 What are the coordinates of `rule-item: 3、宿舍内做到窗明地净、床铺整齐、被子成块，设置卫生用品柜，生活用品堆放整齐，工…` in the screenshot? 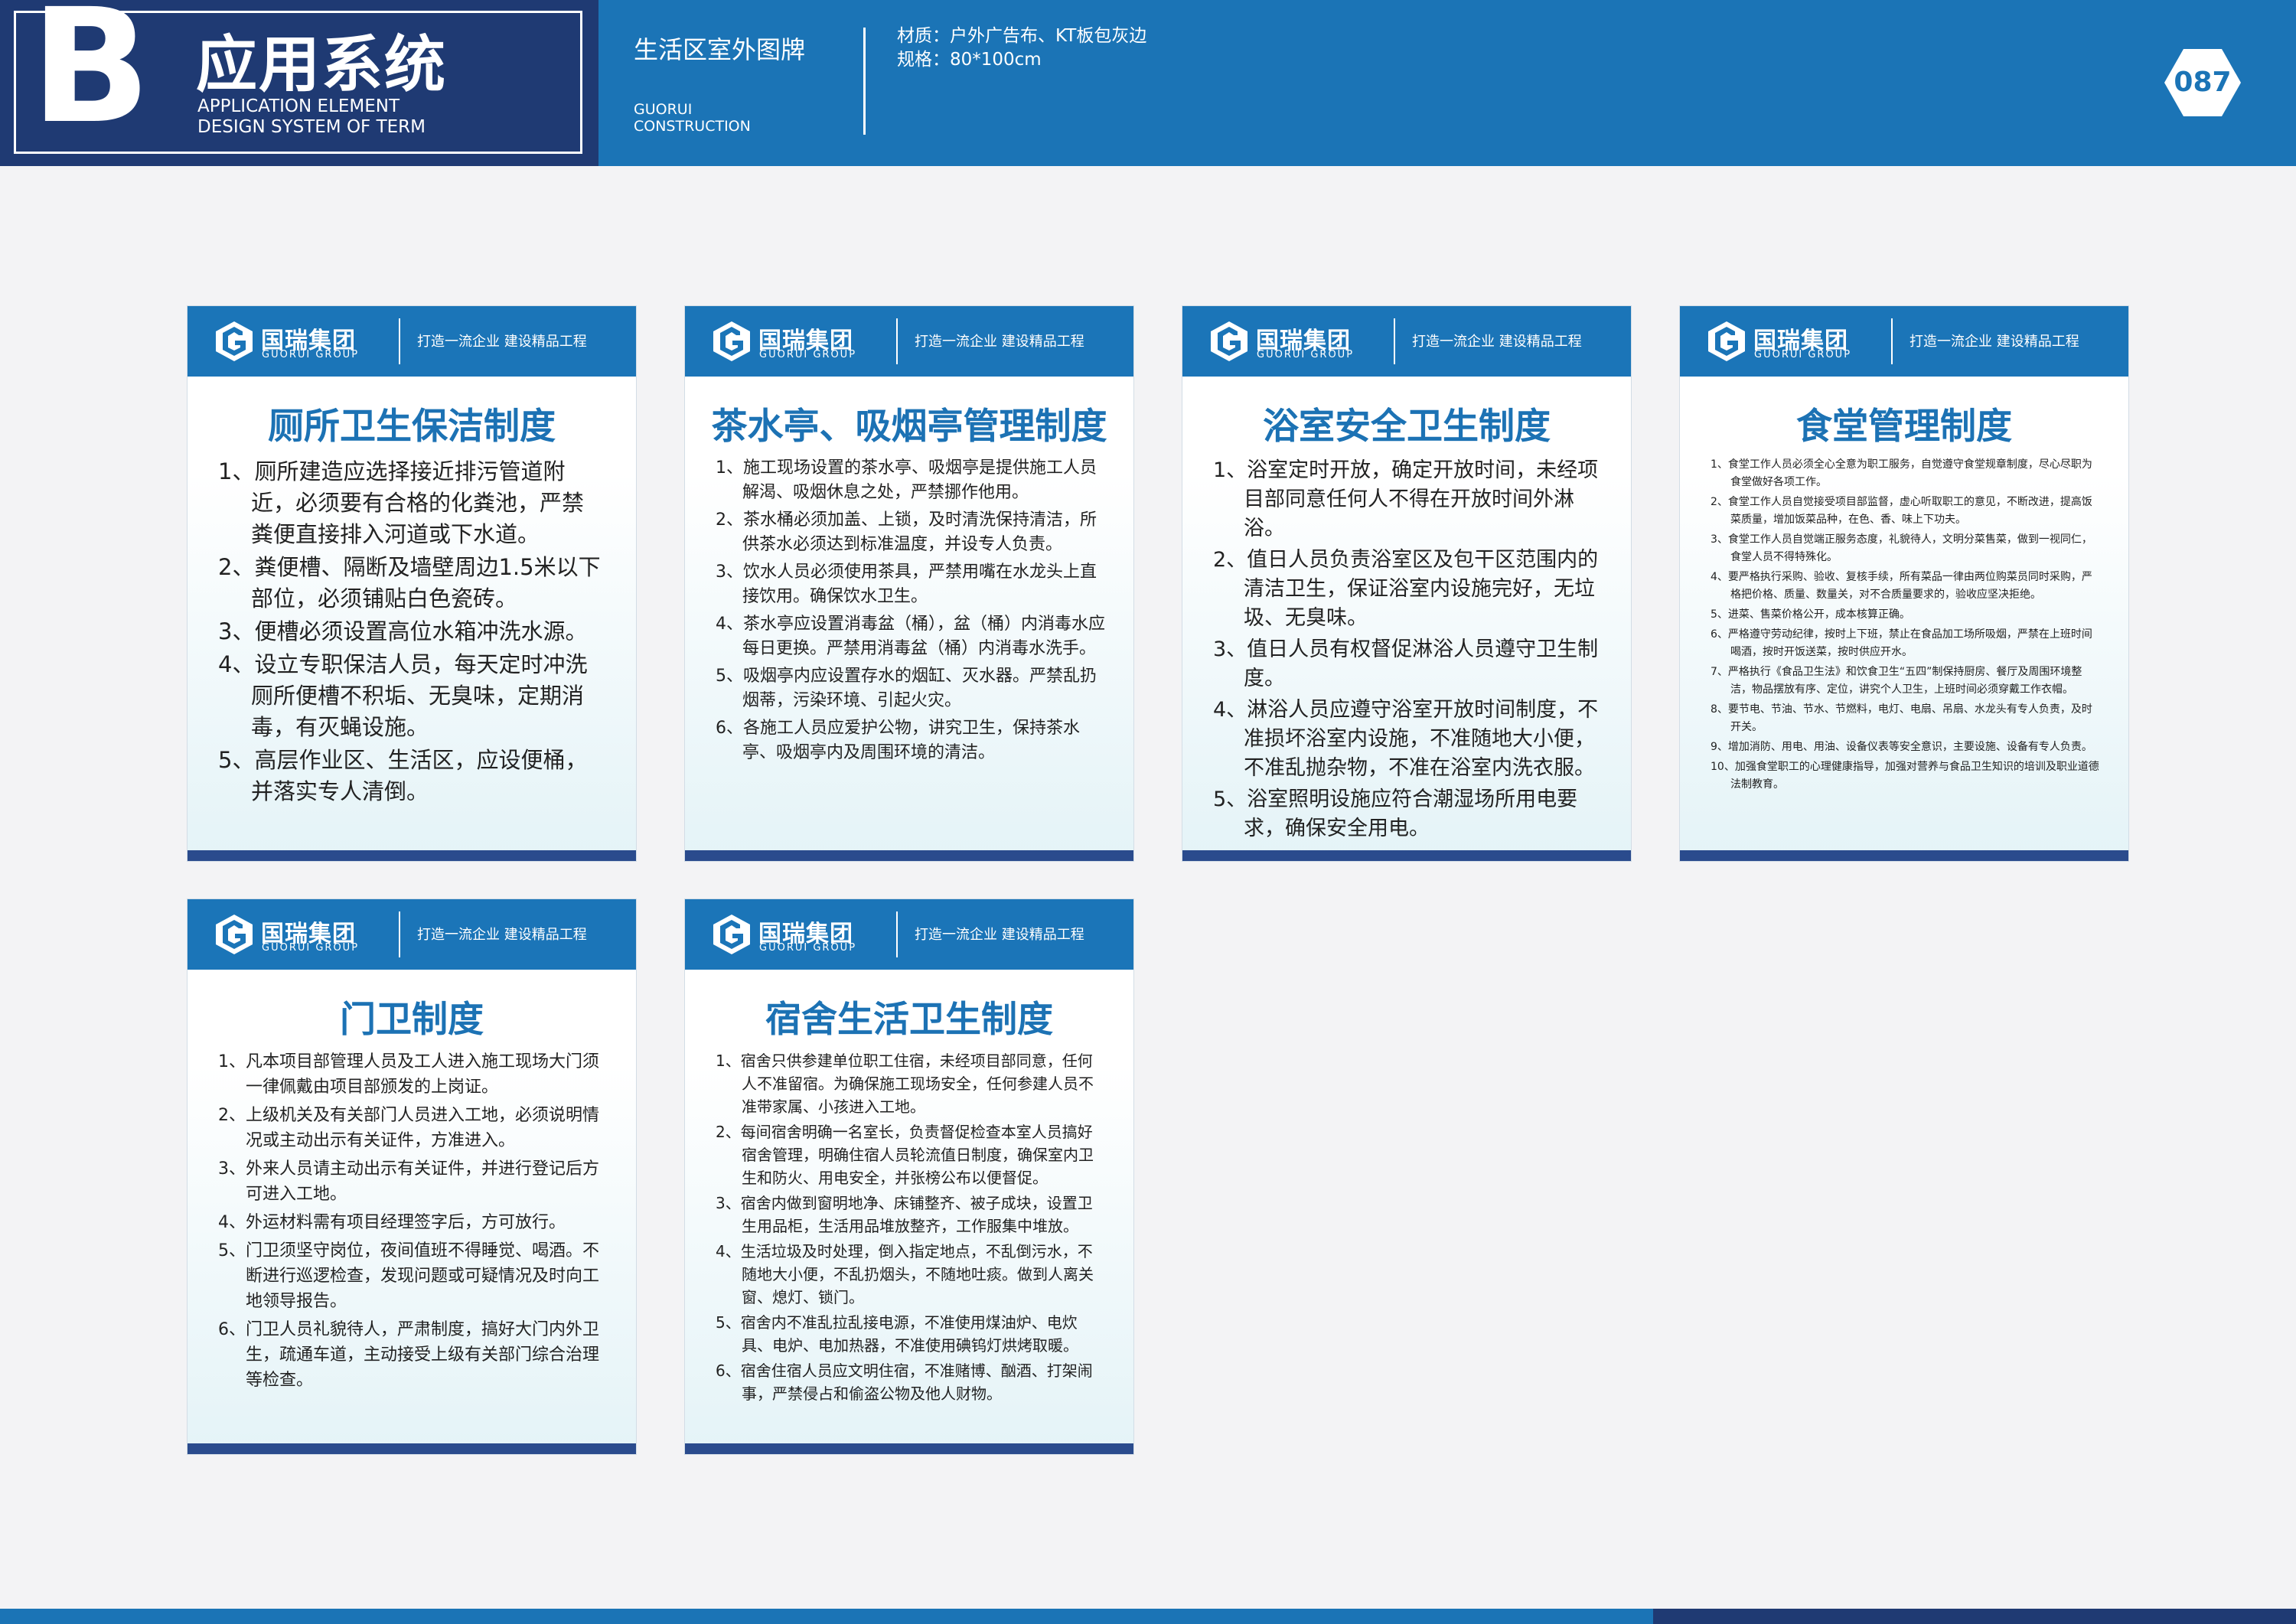 It's located at (904, 1214).